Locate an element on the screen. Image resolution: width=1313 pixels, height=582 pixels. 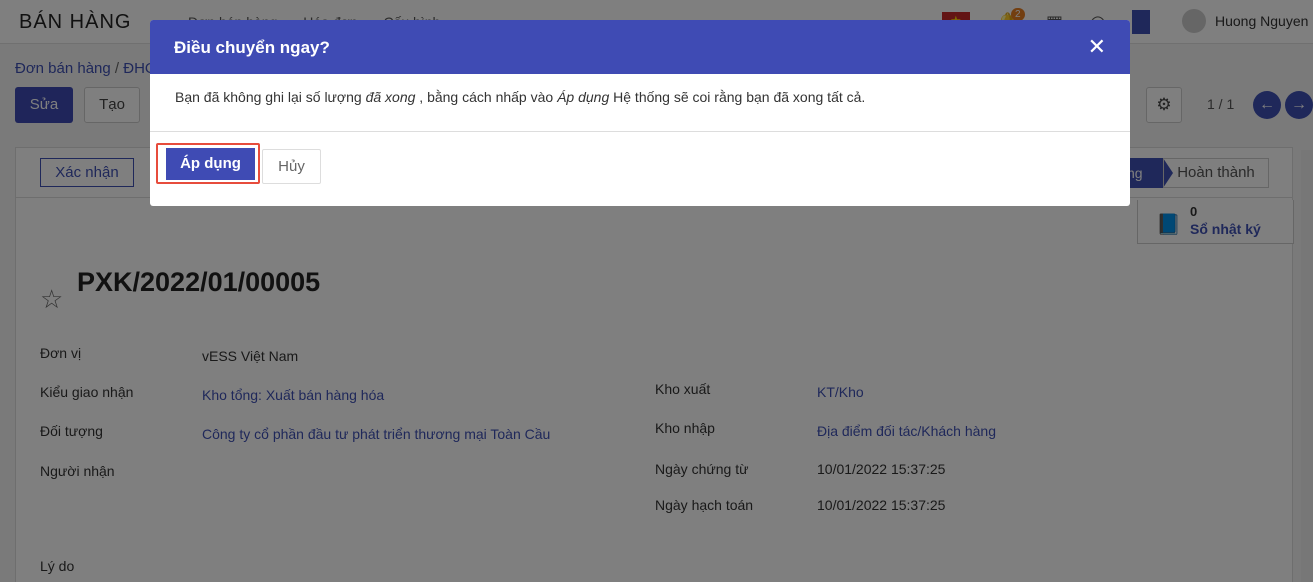
dialog-text-emphasis: Áp dụng is located at coordinates (583, 97).